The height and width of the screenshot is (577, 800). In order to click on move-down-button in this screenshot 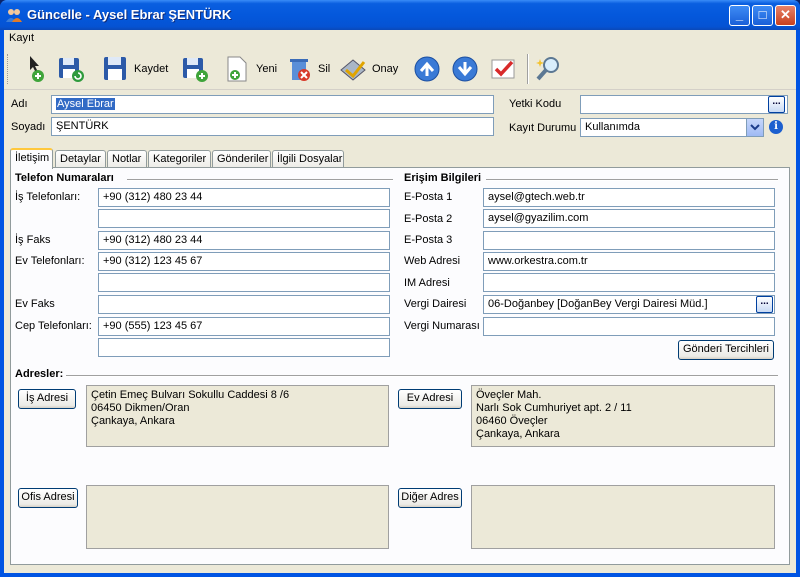, I will do `click(465, 69)`.